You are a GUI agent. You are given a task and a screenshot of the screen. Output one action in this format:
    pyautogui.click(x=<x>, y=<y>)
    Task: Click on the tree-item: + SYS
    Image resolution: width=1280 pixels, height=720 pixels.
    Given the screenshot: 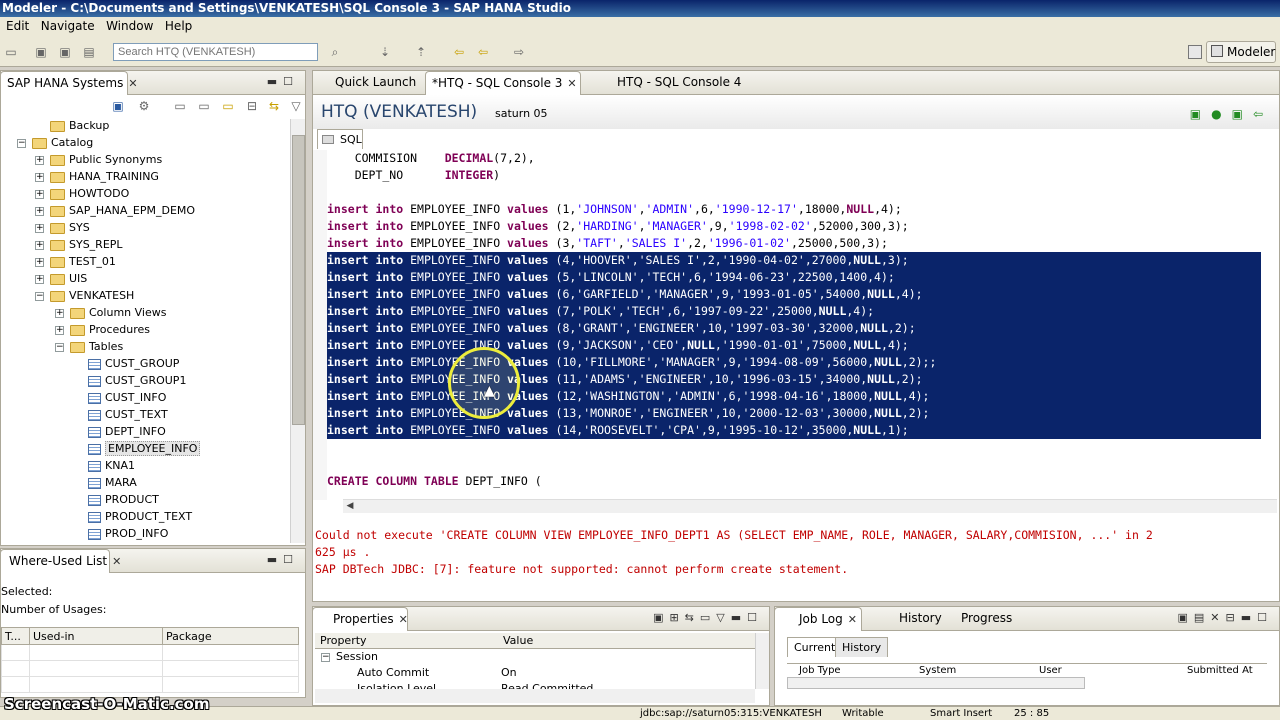 What is the action you would take?
    pyautogui.click(x=62, y=227)
    